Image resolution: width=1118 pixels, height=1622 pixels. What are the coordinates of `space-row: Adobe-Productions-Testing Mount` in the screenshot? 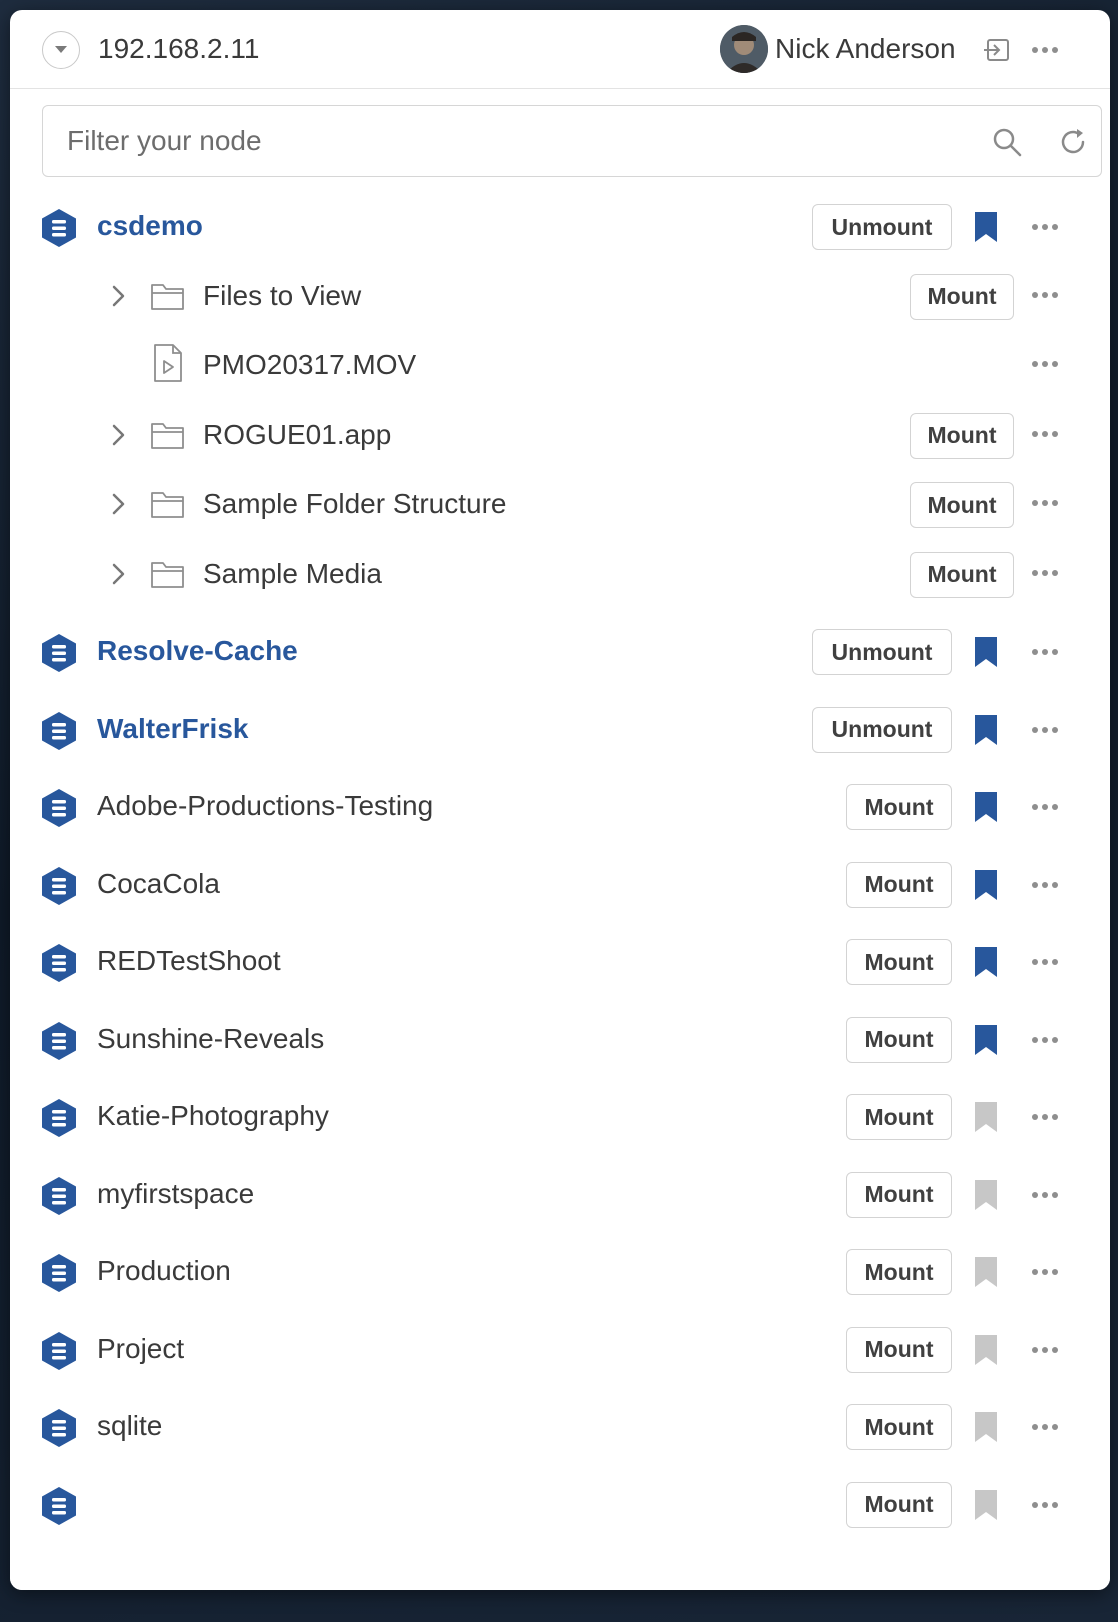 It's located at (560, 806).